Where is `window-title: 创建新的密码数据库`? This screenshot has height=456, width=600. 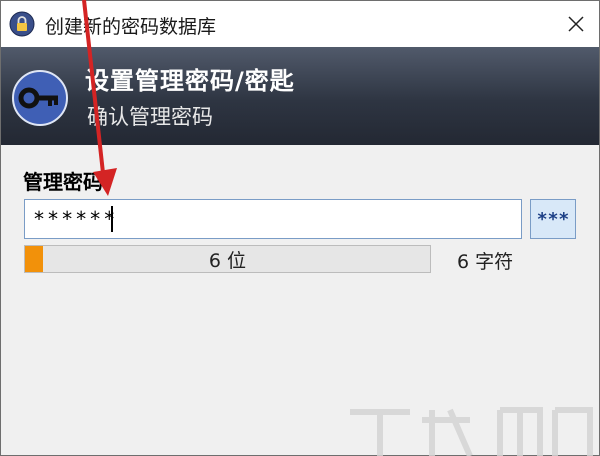
window-title: 创建新的密码数据库 is located at coordinates (131, 27).